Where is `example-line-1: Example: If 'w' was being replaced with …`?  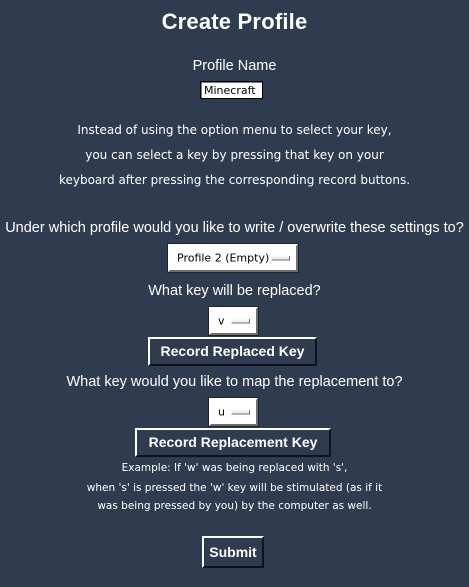 example-line-1: Example: If 'w' was being replaced with … is located at coordinates (234, 468).